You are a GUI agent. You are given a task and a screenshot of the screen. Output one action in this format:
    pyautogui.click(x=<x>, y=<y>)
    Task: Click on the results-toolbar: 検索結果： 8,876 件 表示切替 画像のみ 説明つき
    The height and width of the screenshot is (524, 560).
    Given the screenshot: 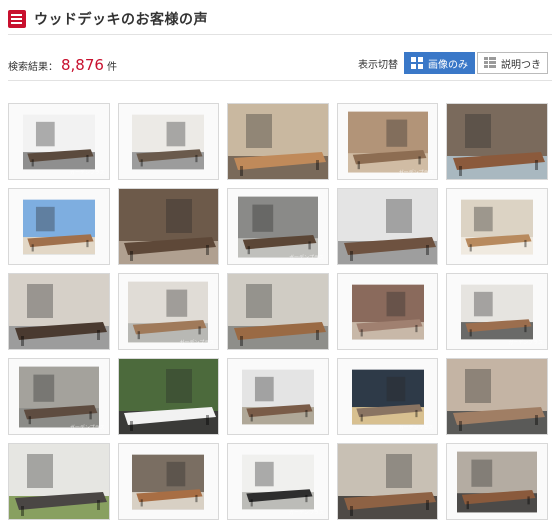 What is the action you would take?
    pyautogui.click(x=280, y=64)
    